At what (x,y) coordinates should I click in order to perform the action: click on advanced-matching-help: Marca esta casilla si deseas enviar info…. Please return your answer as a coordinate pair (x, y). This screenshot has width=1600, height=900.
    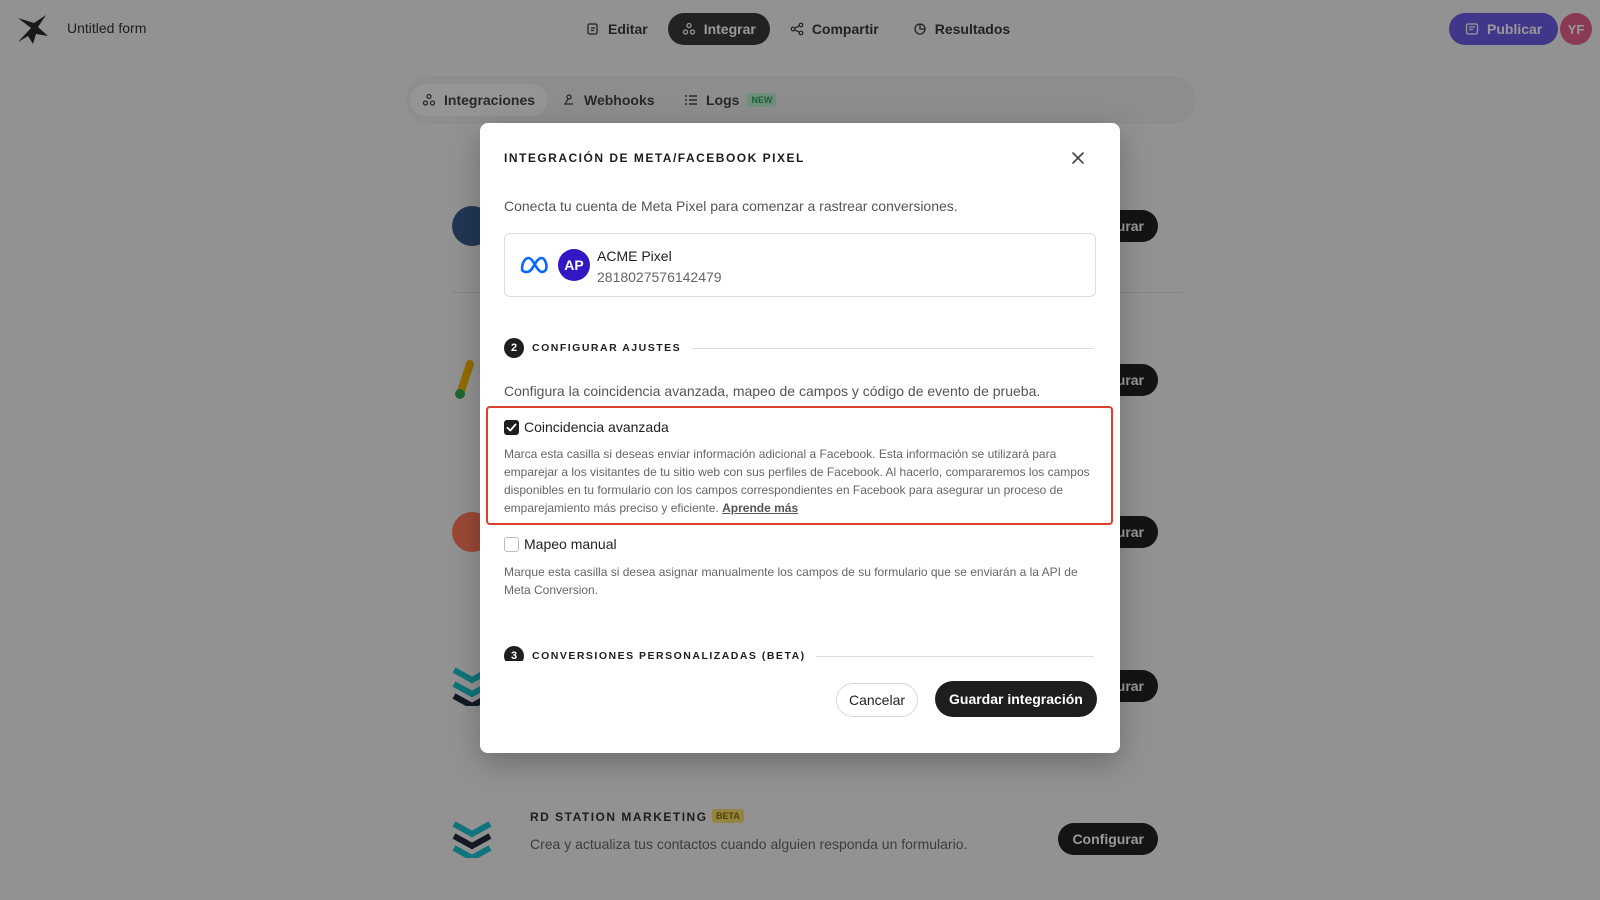
    Looking at the image, I should click on (798, 481).